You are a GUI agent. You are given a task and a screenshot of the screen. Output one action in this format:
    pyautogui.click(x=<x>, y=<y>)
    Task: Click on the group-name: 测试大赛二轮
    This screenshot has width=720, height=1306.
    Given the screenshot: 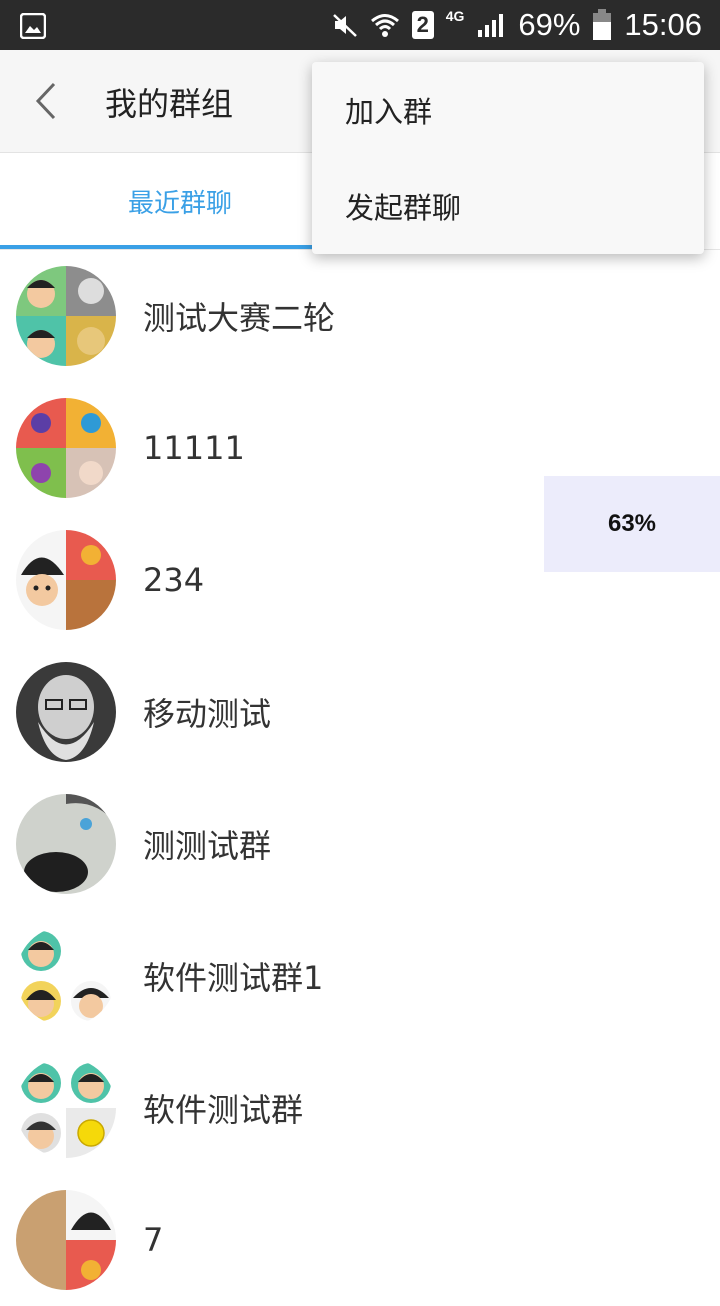 What is the action you would take?
    pyautogui.click(x=239, y=318)
    